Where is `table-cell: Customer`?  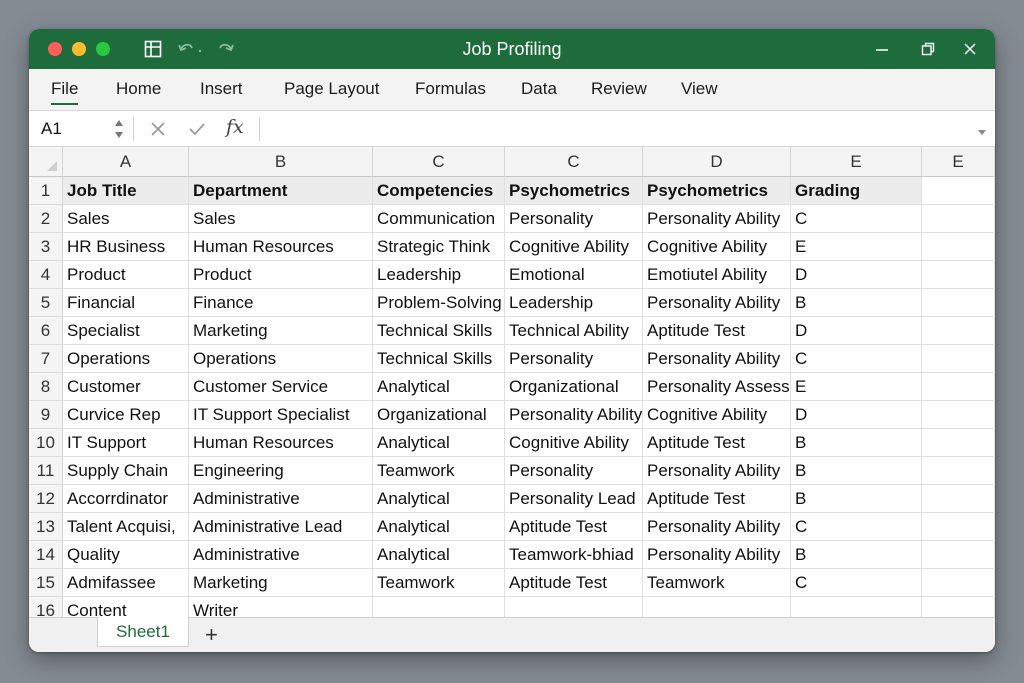 table-cell: Customer is located at coordinates (126, 387).